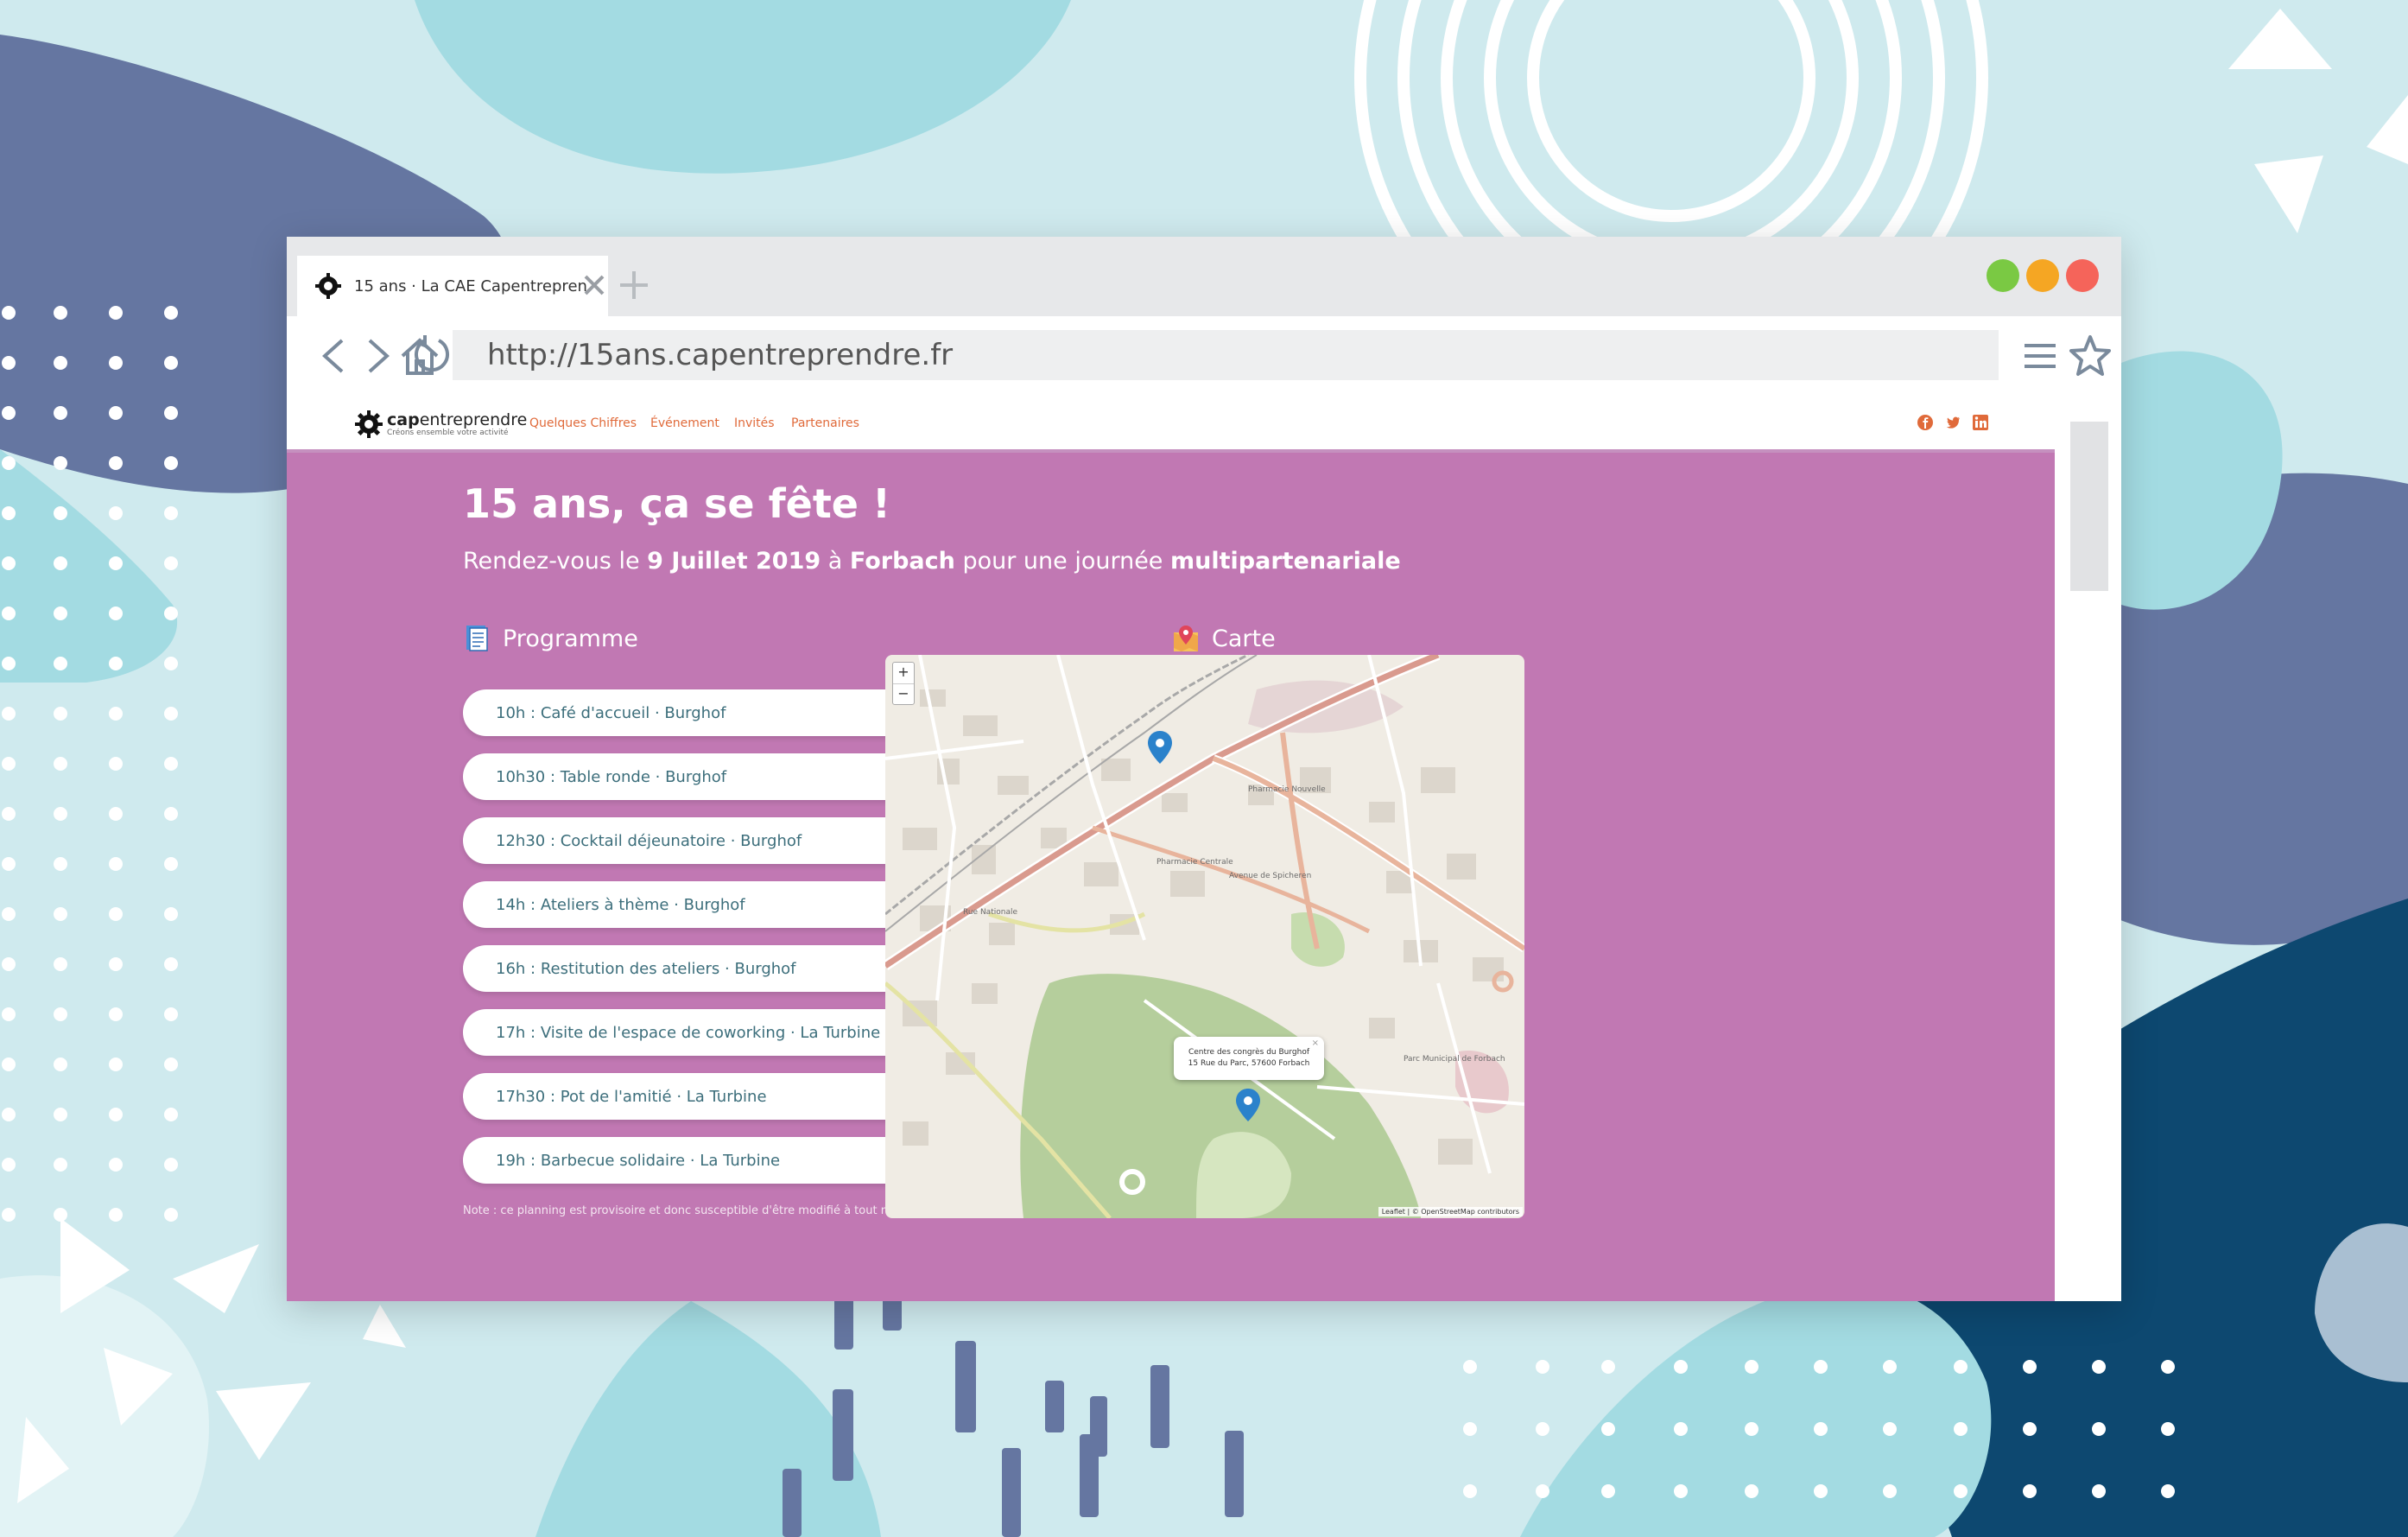  I want to click on url-text: http://15ans.capentreprendre.fr, so click(720, 355).